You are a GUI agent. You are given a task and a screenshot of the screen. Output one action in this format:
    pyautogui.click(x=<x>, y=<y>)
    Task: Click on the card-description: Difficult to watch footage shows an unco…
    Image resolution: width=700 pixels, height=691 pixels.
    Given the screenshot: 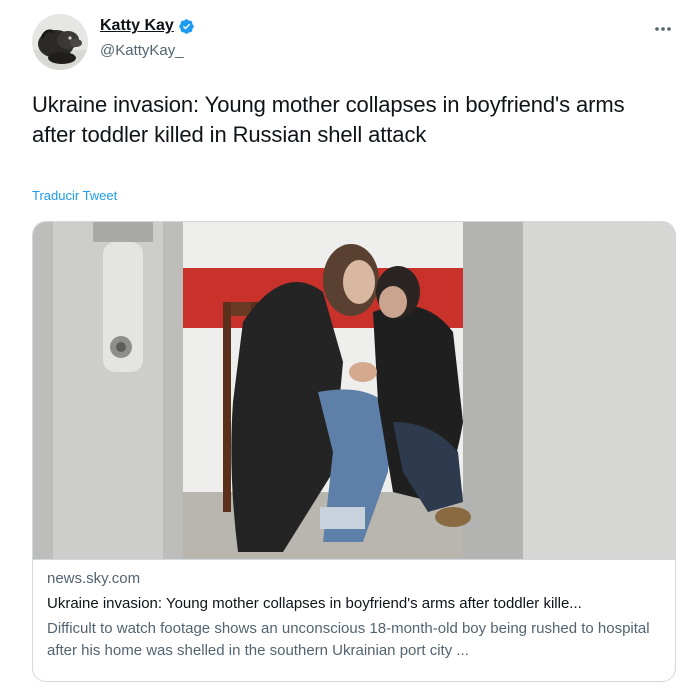 What is the action you would take?
    pyautogui.click(x=348, y=639)
    